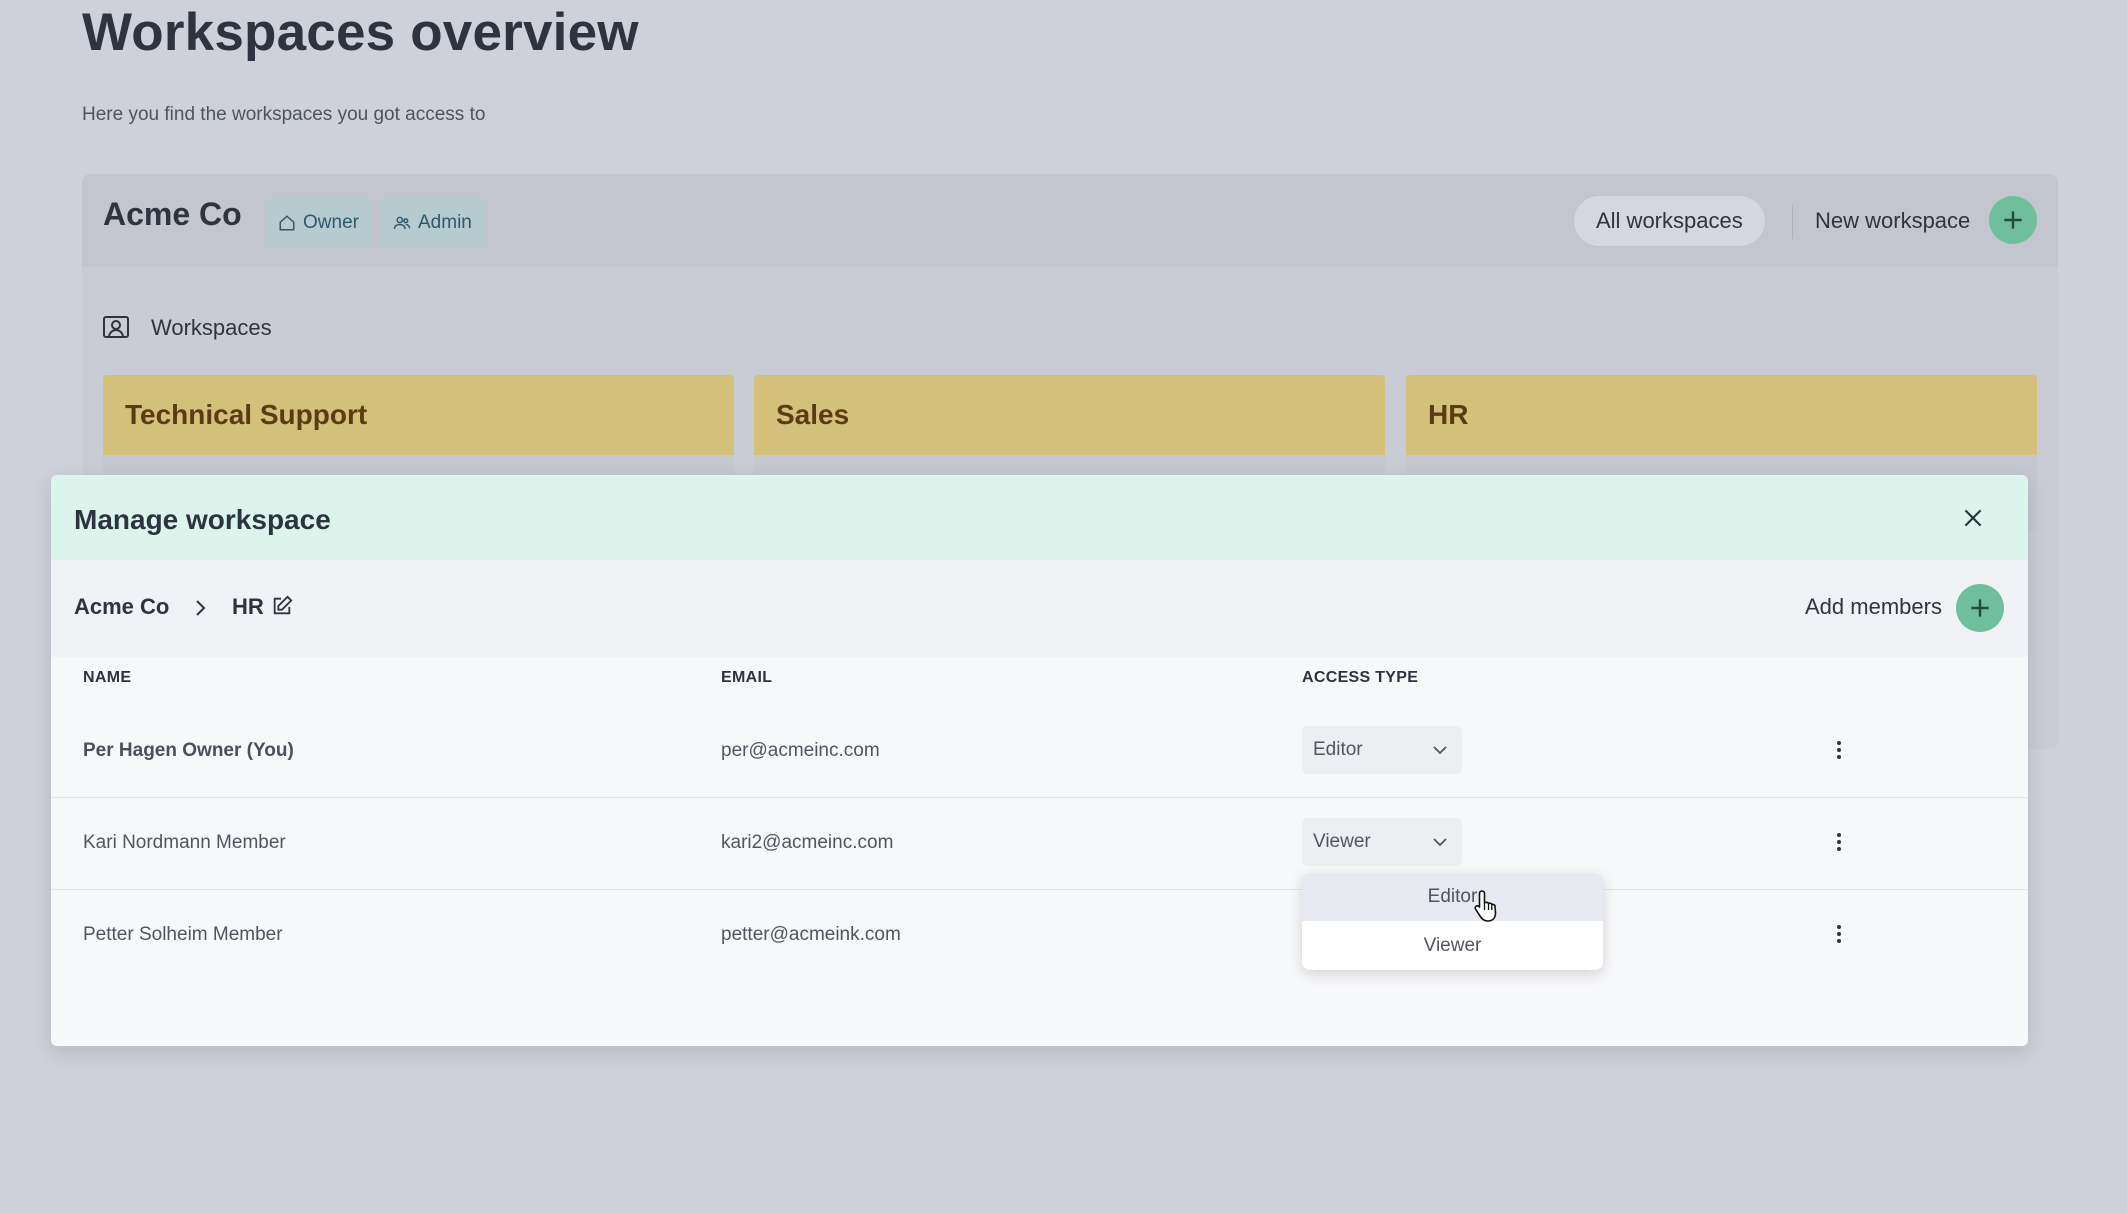 This screenshot has height=1213, width=2127. Describe the element at coordinates (183, 934) in the screenshot. I see `member-name: Petter Solheim Member` at that location.